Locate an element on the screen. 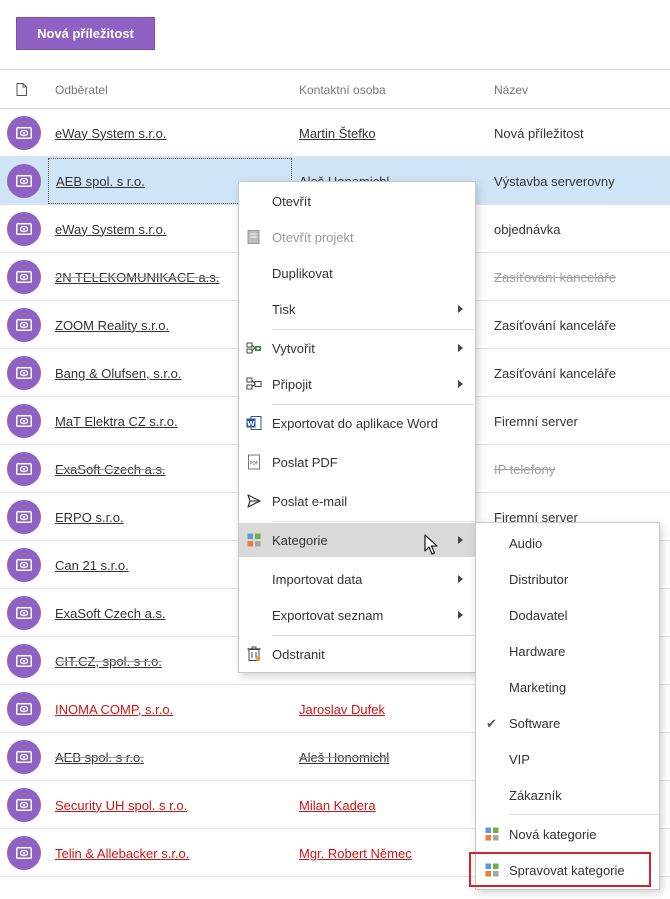 The width and height of the screenshot is (670, 899). menu-item-poslat-e-mail: Poslat e-mail is located at coordinates (357, 501).